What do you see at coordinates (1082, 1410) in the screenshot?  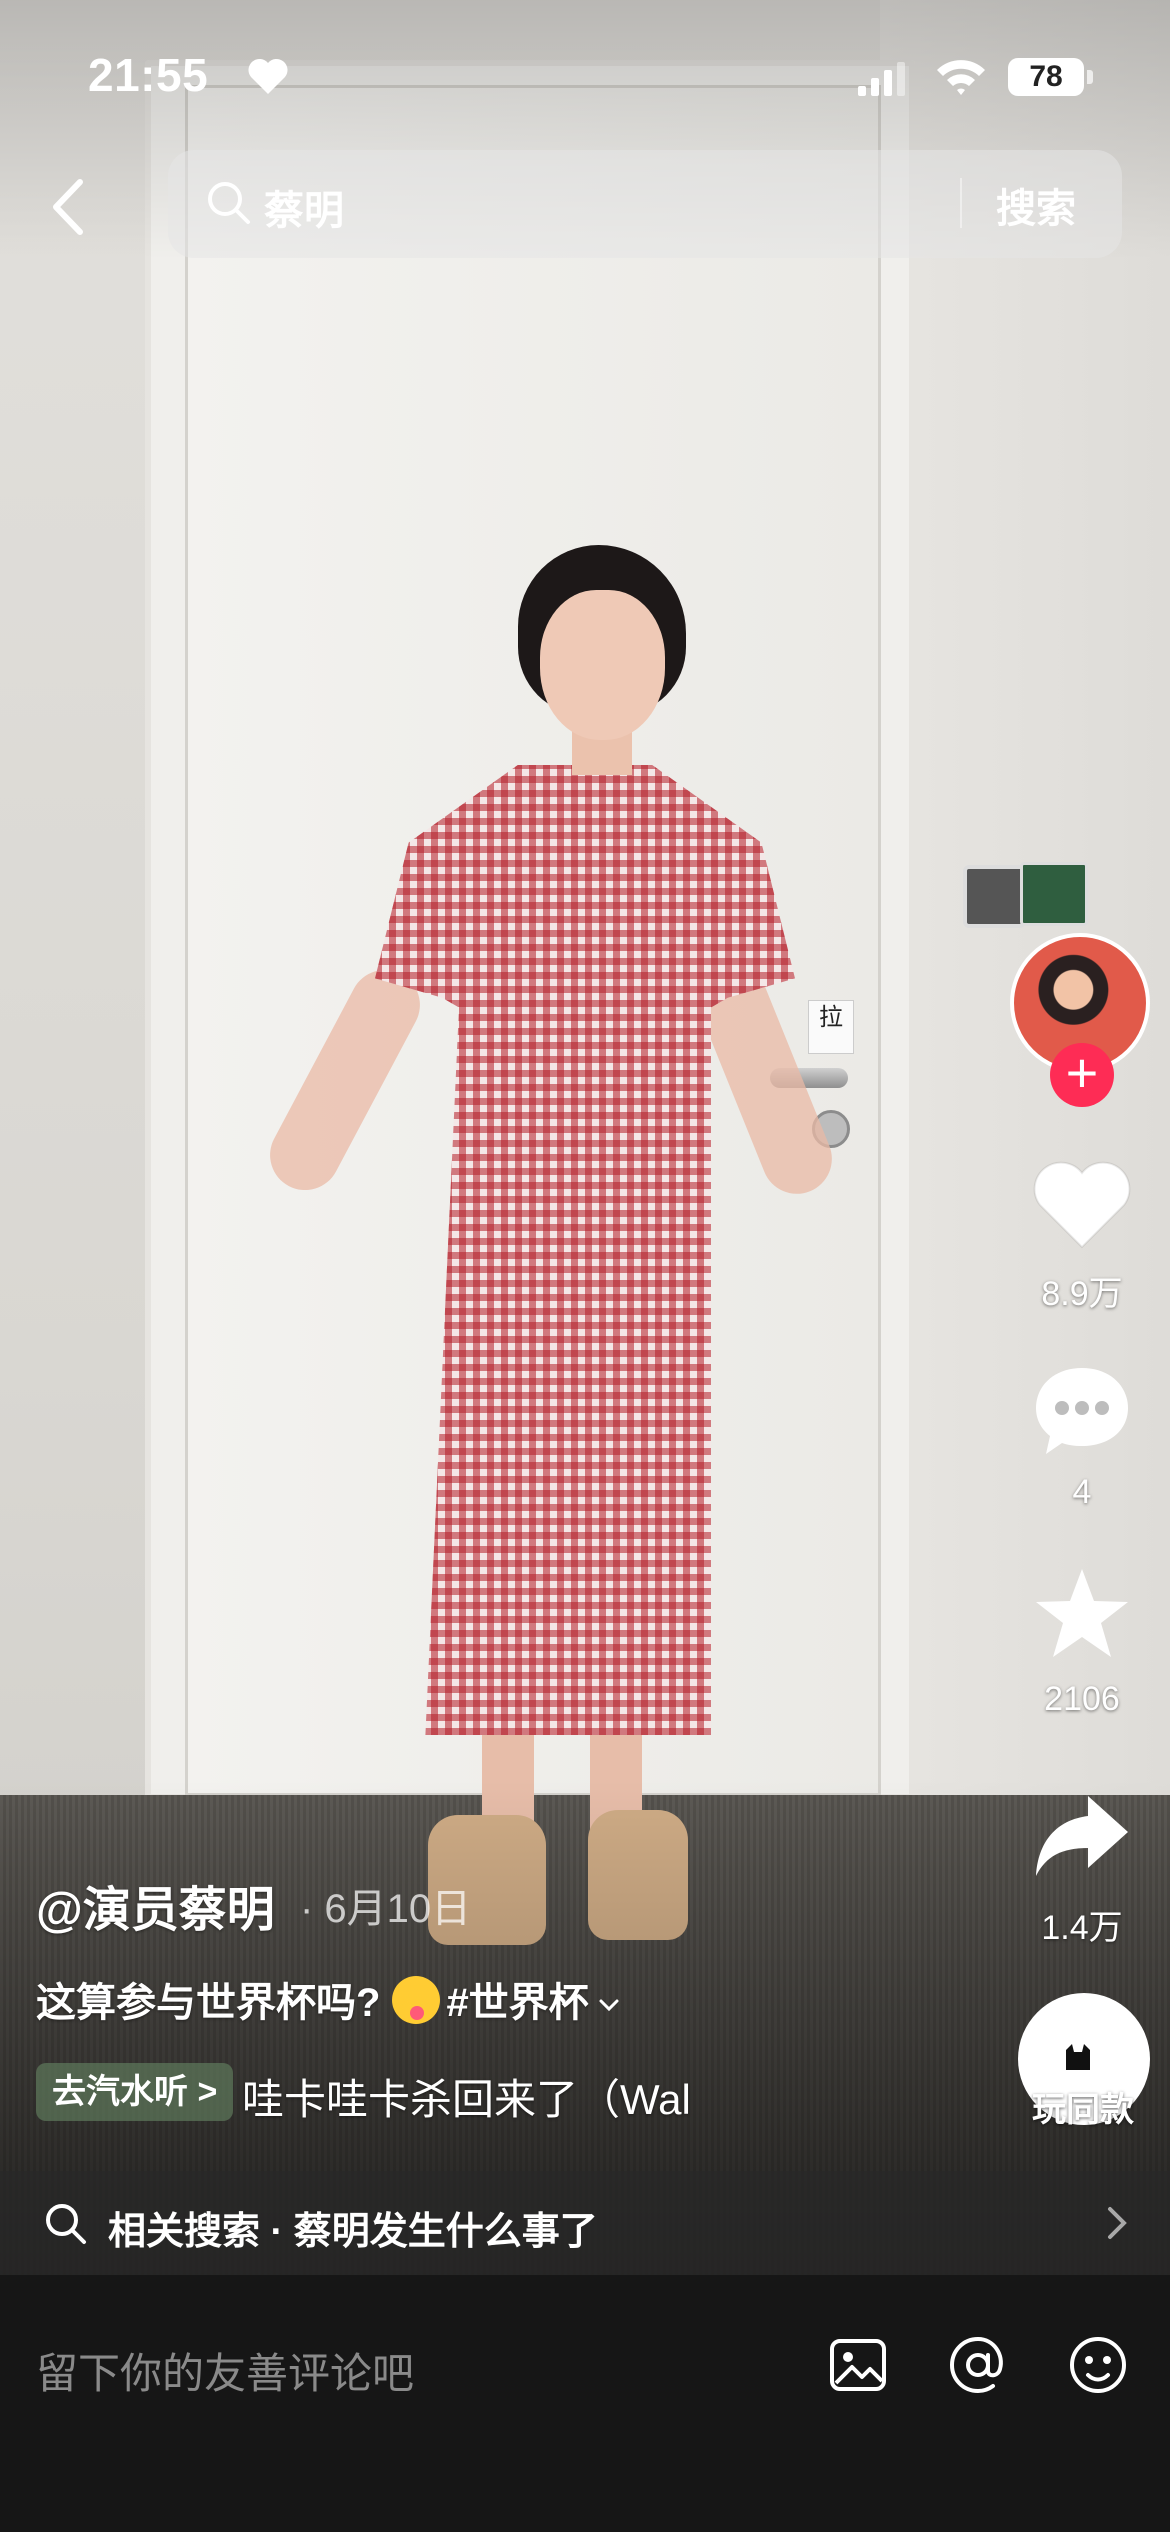 I see `comment-bubble-icon` at bounding box center [1082, 1410].